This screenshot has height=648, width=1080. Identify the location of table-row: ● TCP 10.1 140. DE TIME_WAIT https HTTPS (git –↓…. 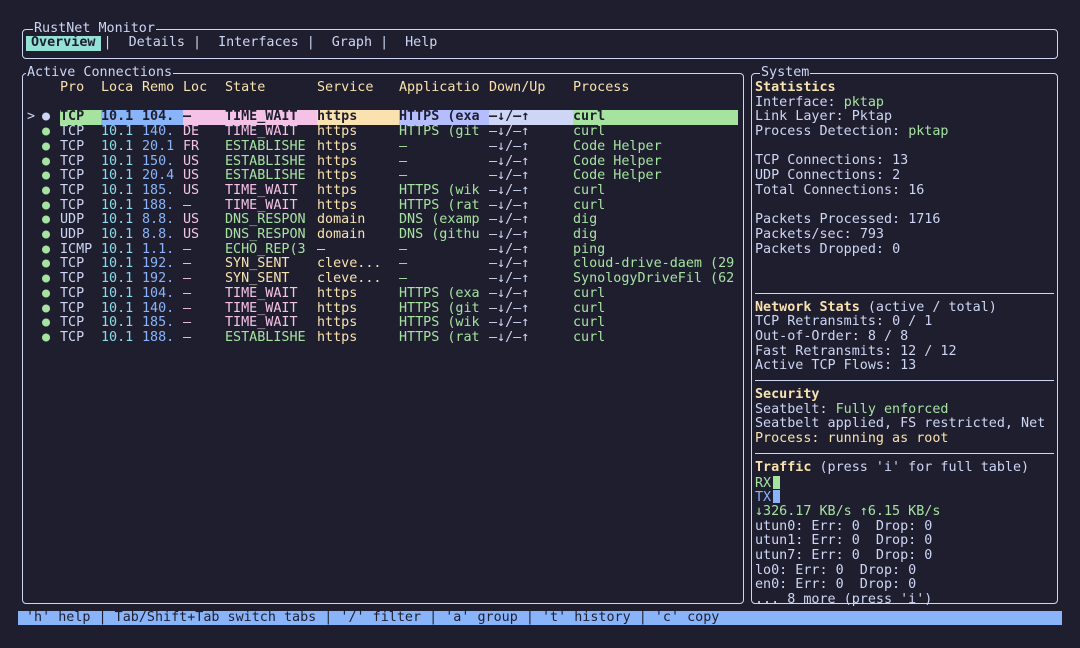
(383, 132).